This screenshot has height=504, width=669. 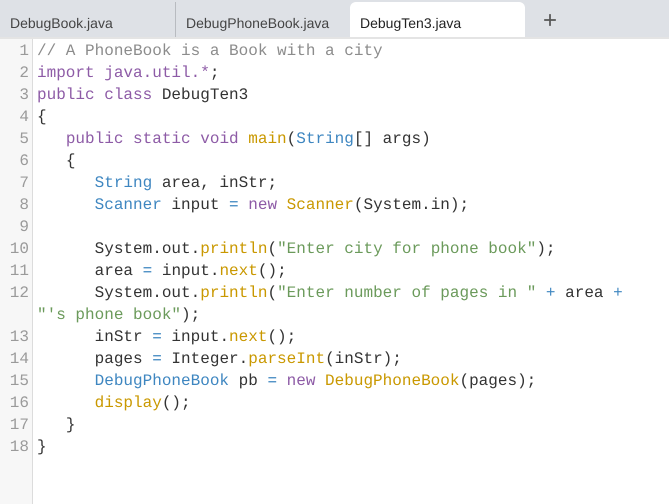 What do you see at coordinates (19, 337) in the screenshot?
I see `line-number: 13` at bounding box center [19, 337].